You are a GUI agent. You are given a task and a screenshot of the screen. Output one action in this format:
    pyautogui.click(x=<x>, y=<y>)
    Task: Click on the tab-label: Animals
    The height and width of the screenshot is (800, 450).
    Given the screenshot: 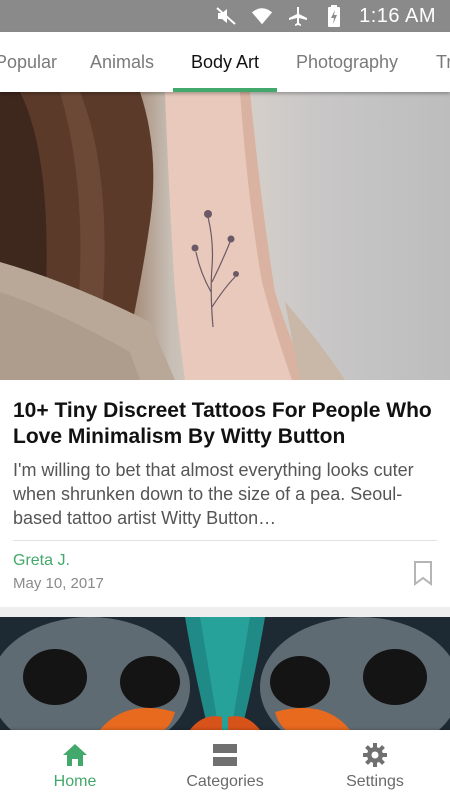 What is the action you would take?
    pyautogui.click(x=122, y=61)
    